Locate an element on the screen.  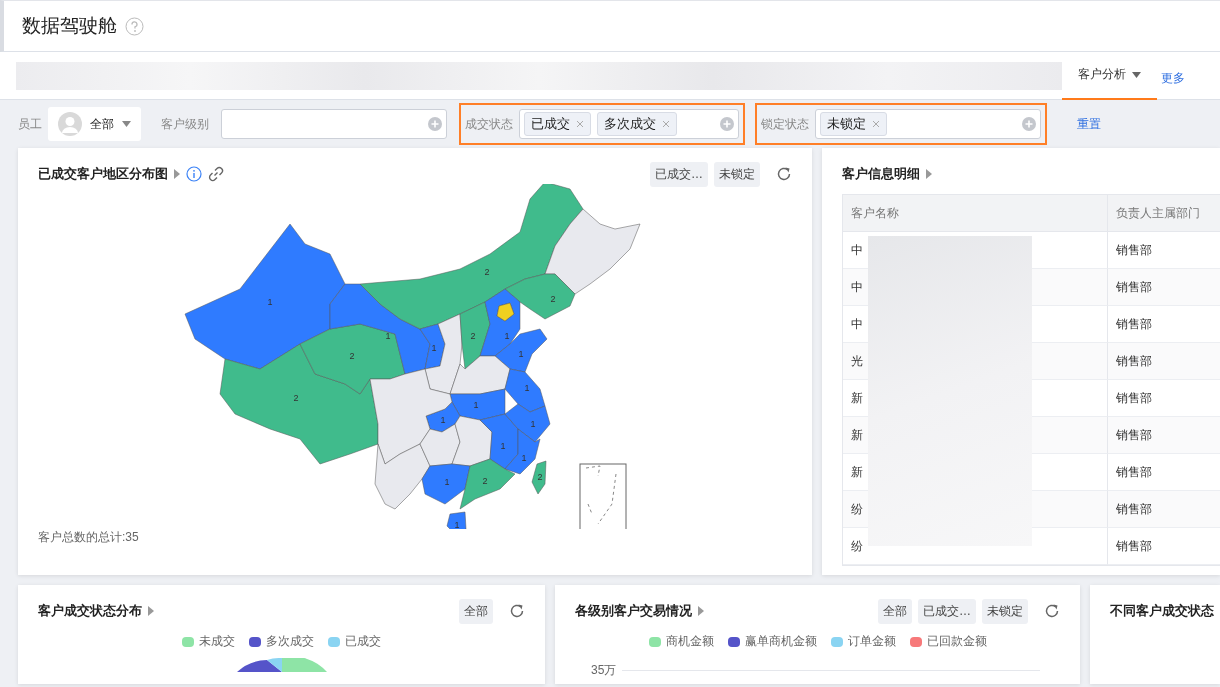
filter-tag: 多次成交 is located at coordinates (637, 124).